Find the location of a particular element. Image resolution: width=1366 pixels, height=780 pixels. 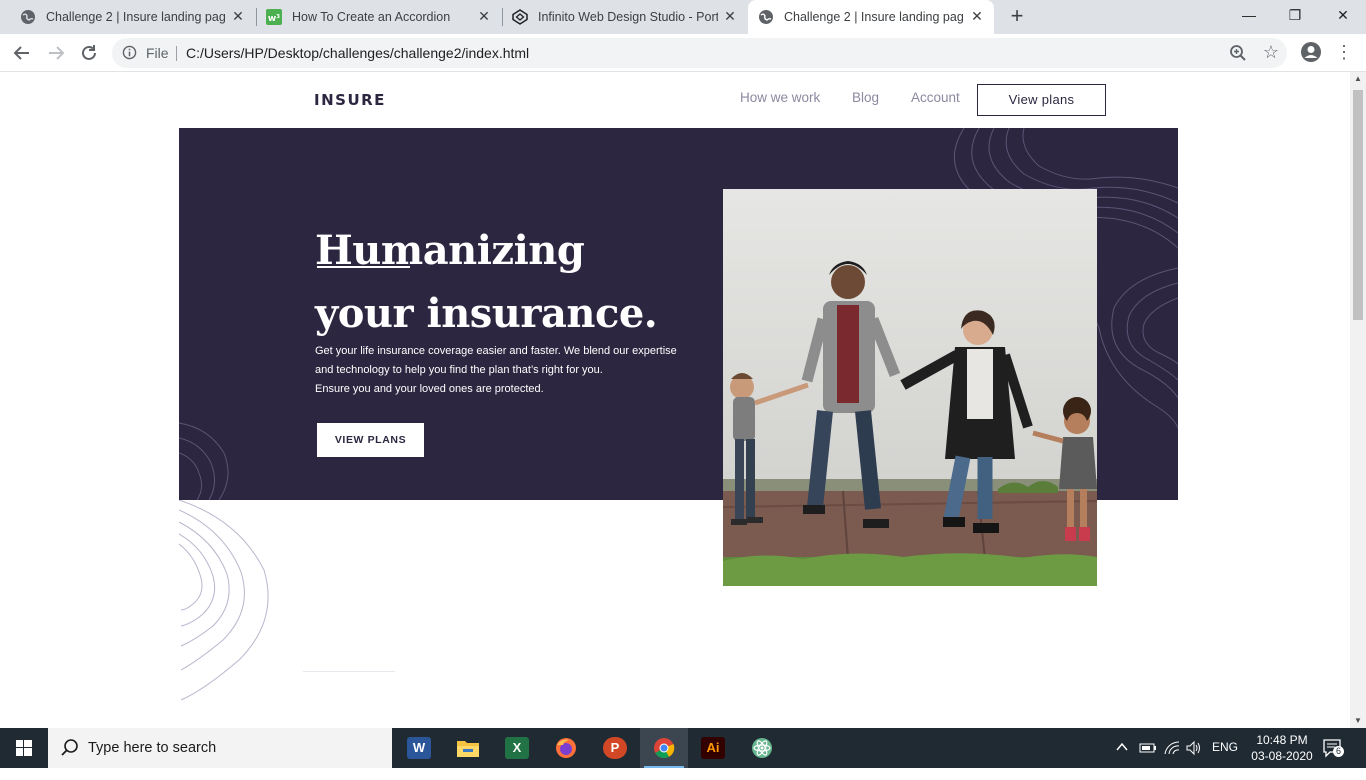

search-icon is located at coordinates (69, 747).